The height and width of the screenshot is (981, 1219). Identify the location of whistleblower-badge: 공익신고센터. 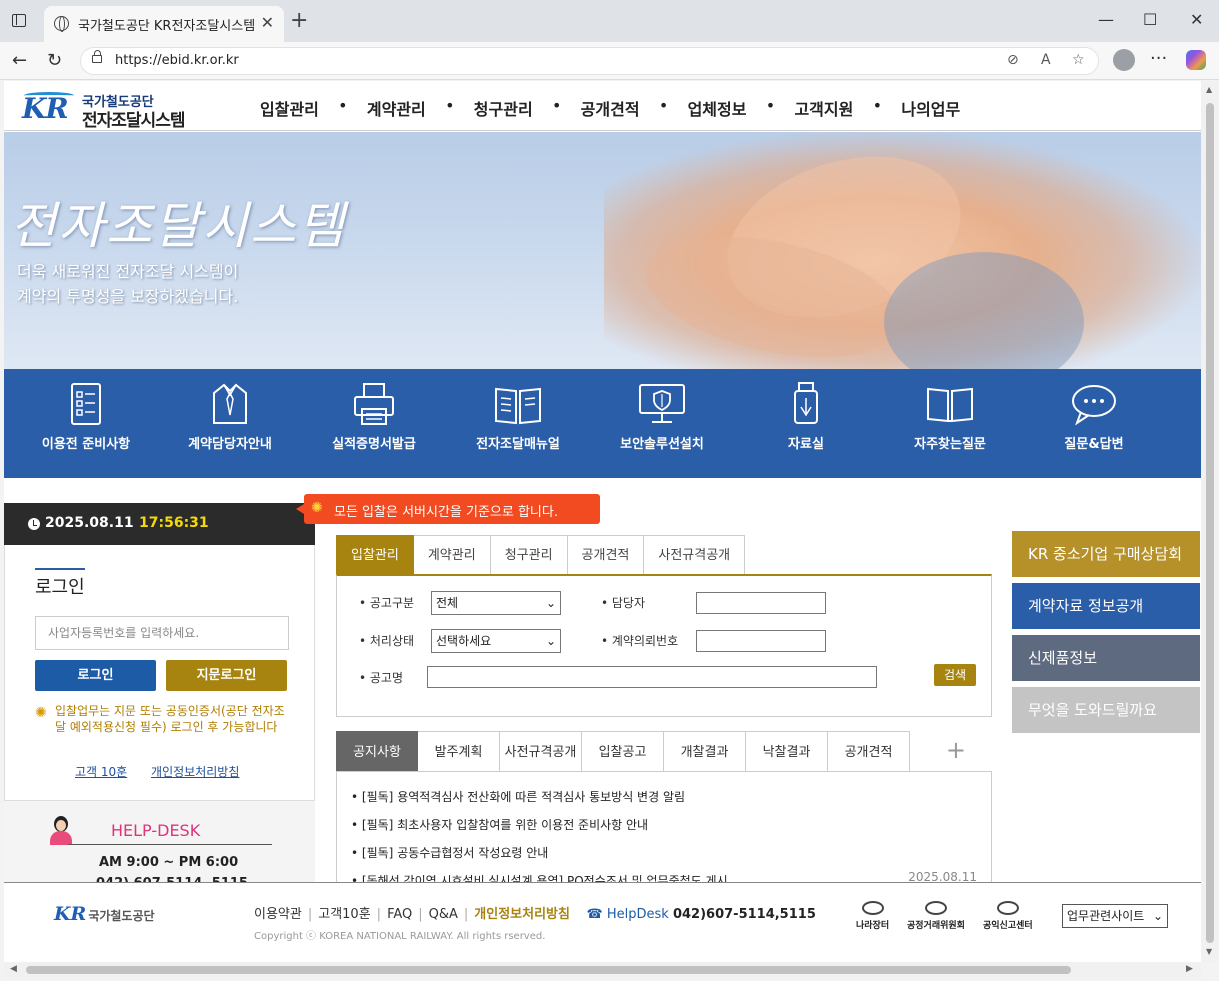
(1008, 916).